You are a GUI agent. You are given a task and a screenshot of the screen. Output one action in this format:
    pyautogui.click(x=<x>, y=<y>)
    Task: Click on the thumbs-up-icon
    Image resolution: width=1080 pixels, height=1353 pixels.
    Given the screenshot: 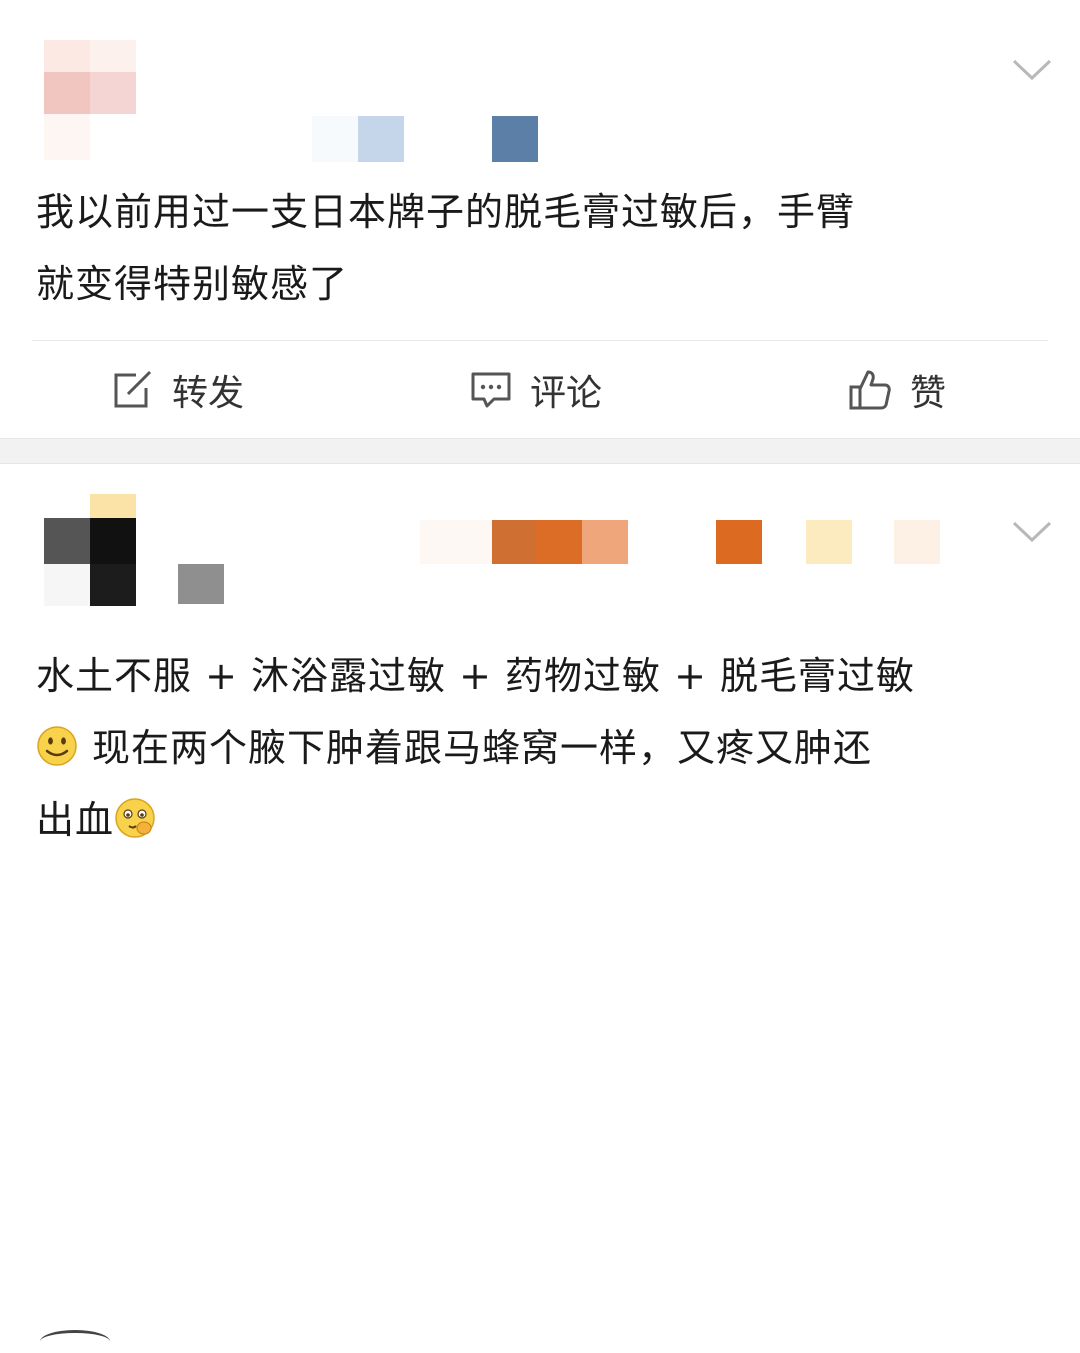 What is the action you would take?
    pyautogui.click(x=870, y=390)
    